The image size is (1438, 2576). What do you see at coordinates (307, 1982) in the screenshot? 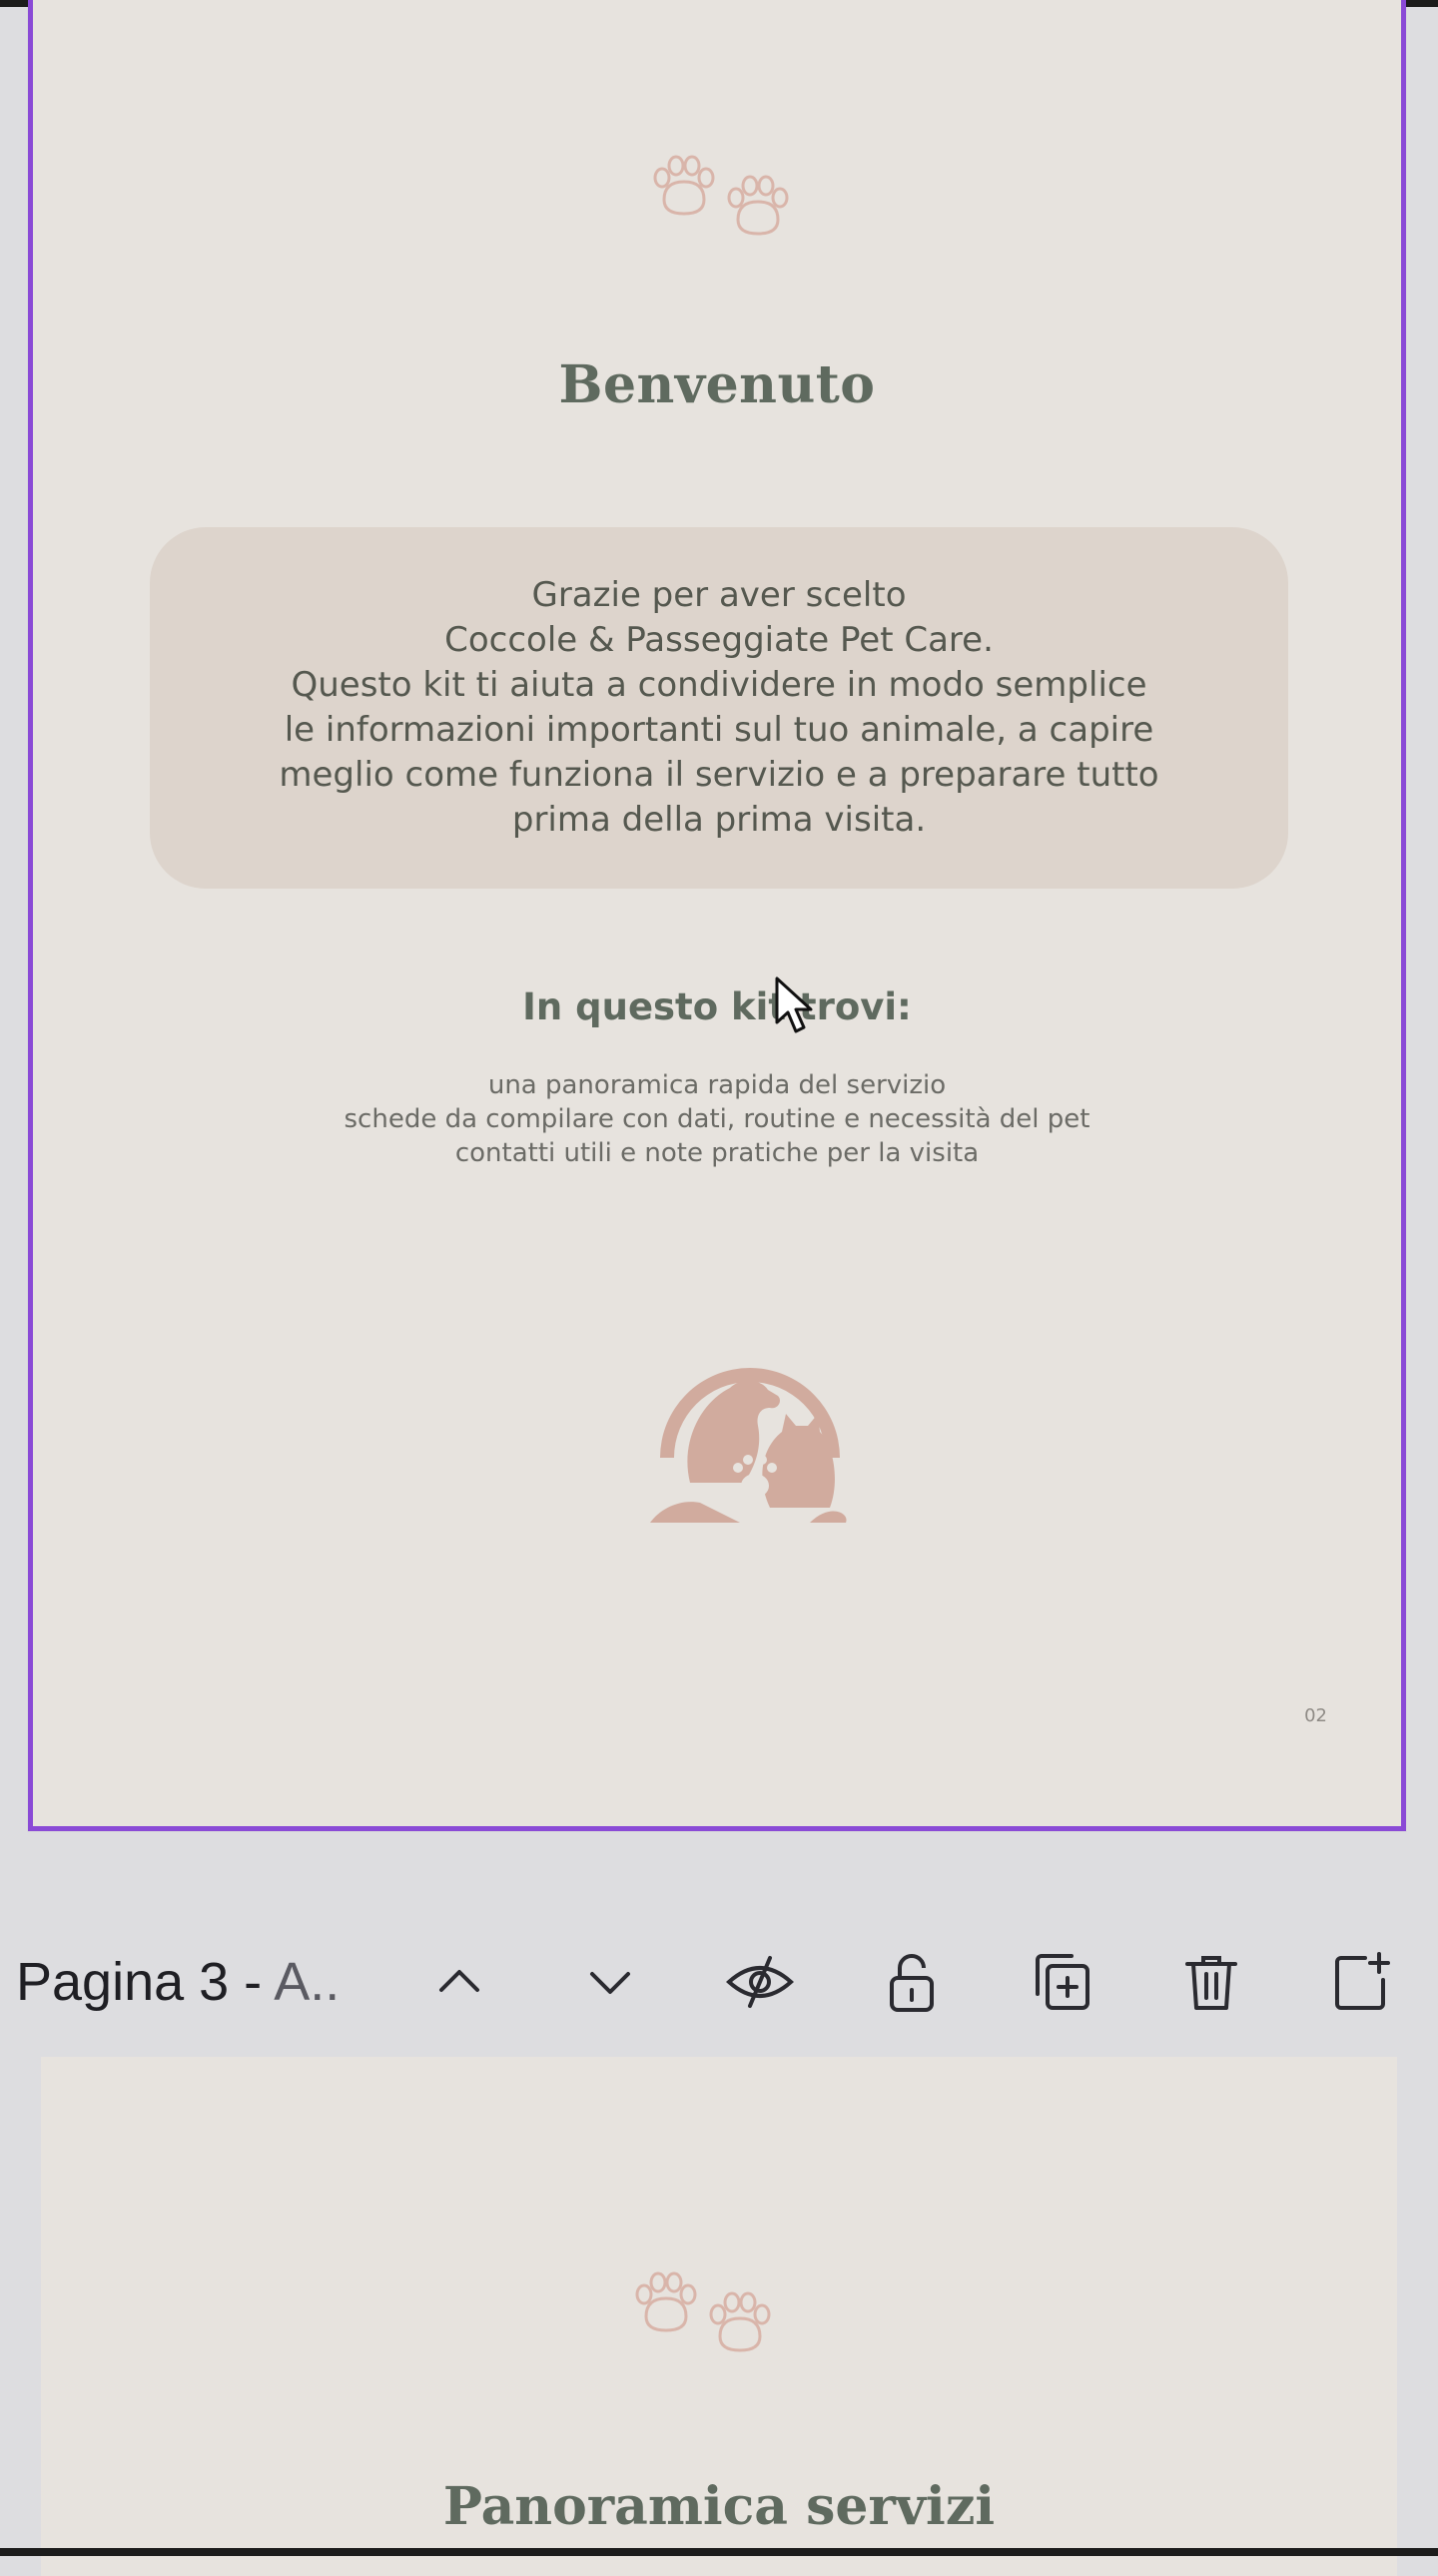
I see `page-label-title: A..` at bounding box center [307, 1982].